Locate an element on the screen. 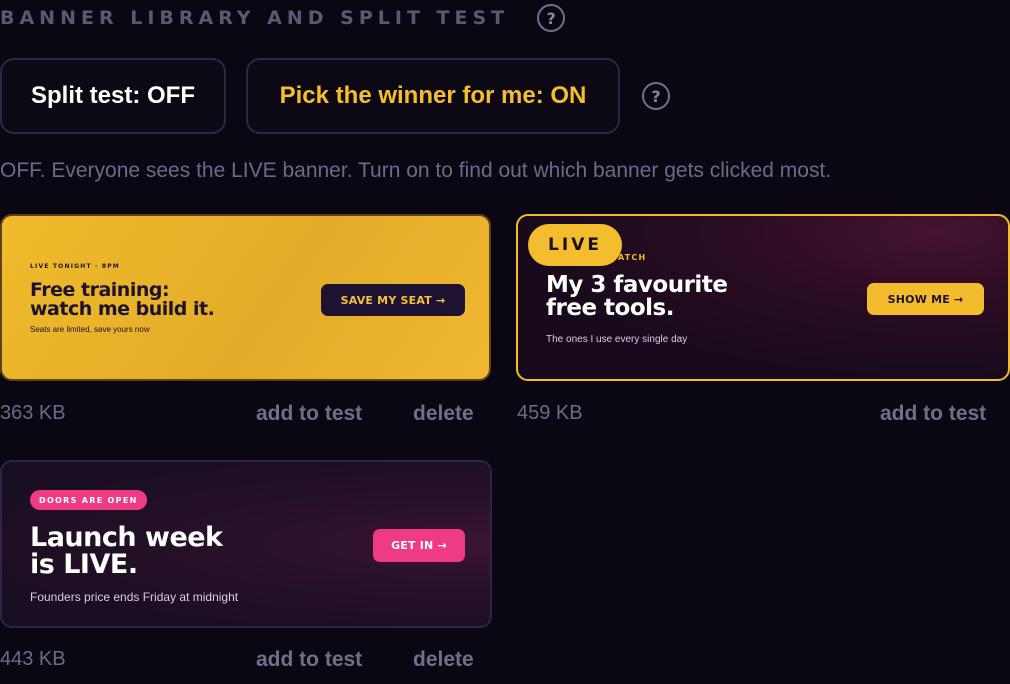 Image resolution: width=1010 pixels, height=684 pixels. live-badge: LIVE is located at coordinates (575, 245).